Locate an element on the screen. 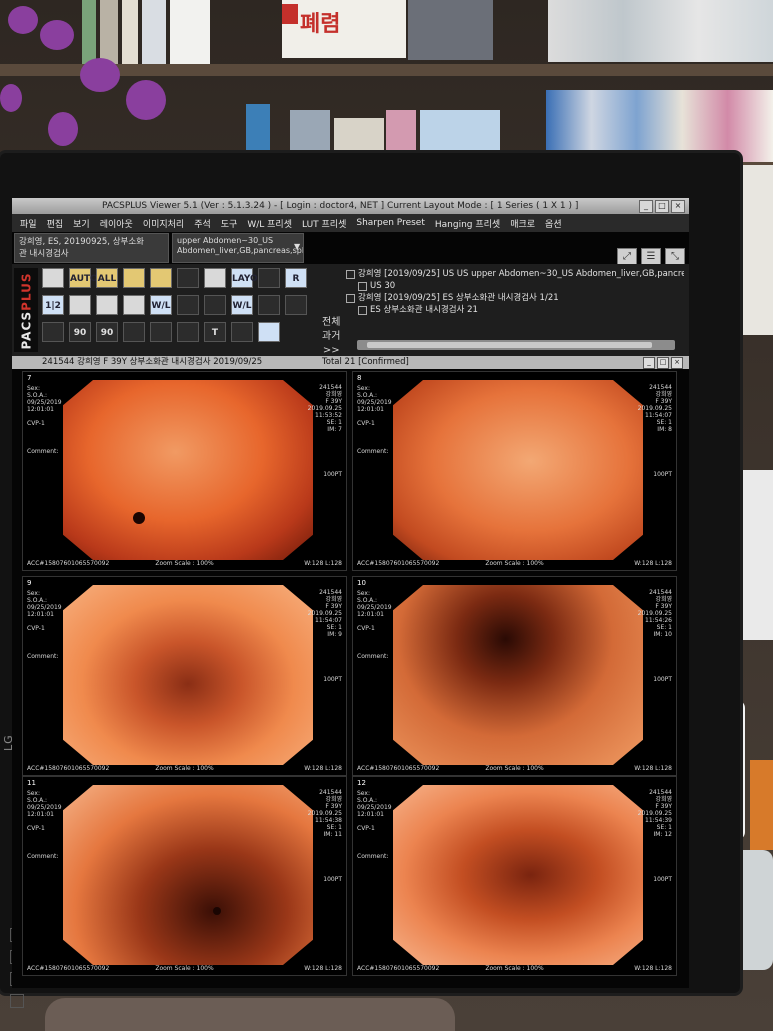 The width and height of the screenshot is (773, 1031). menu-wl-preset: W/L 프리셋 is located at coordinates (269, 223).